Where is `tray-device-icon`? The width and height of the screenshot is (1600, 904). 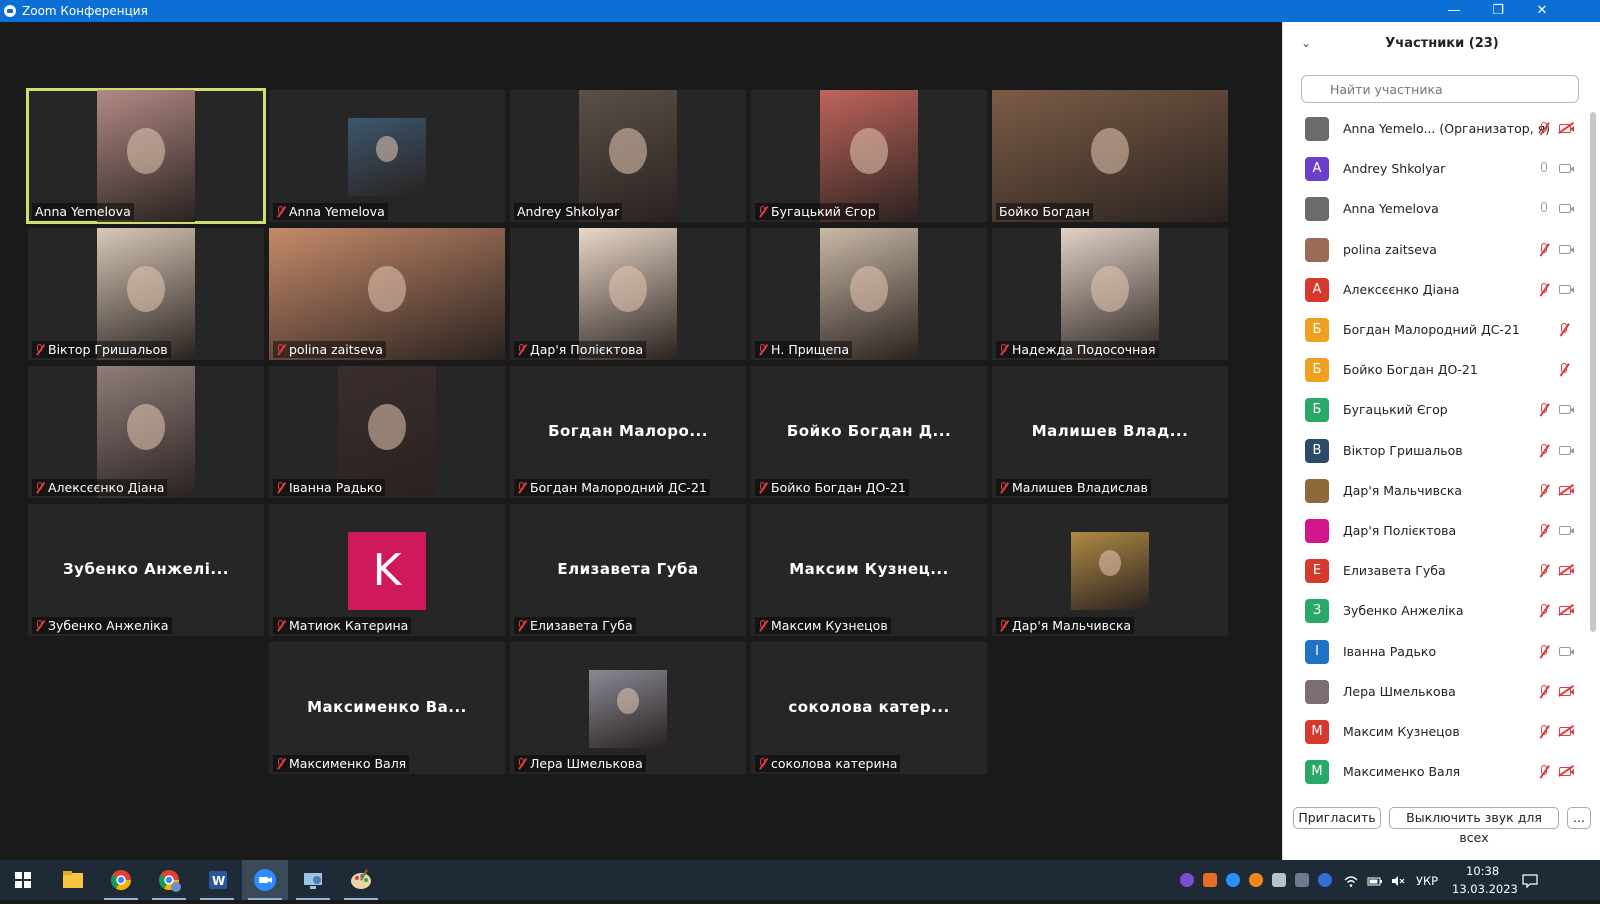 tray-device-icon is located at coordinates (1302, 880).